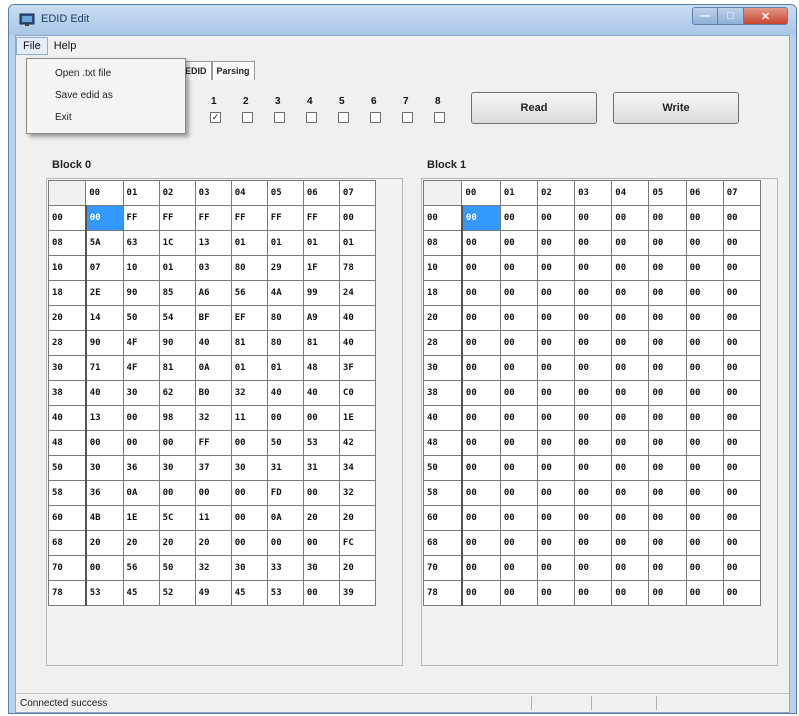  What do you see at coordinates (213, 293) in the screenshot?
I see `hex-cell: A6` at bounding box center [213, 293].